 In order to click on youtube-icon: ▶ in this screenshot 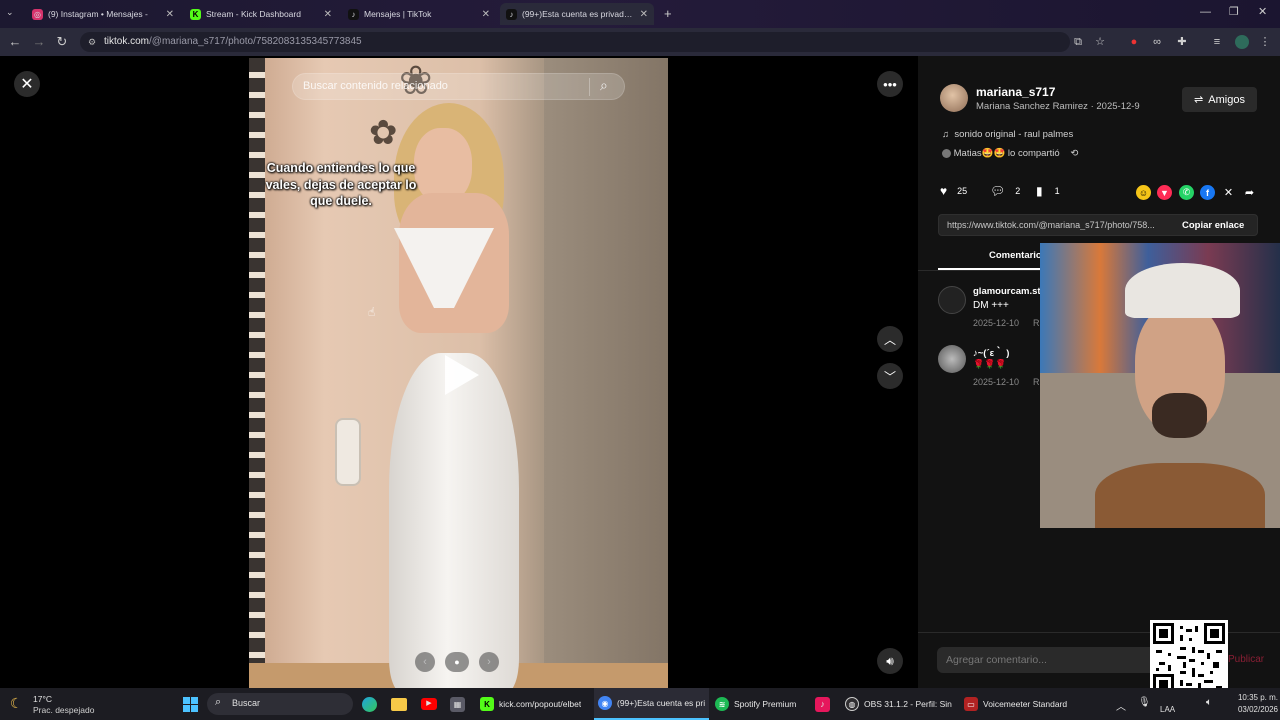, I will do `click(429, 704)`.